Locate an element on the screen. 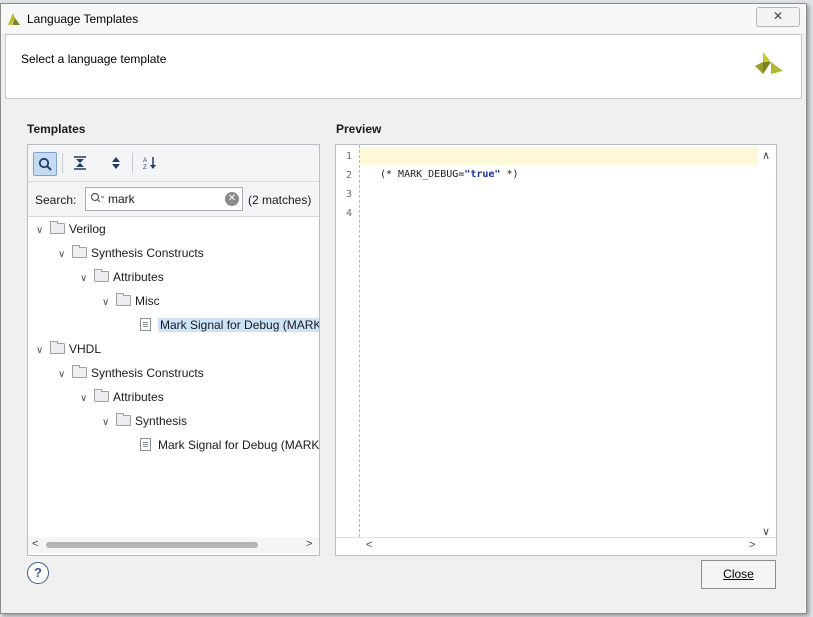  search-value: mark is located at coordinates (121, 199).